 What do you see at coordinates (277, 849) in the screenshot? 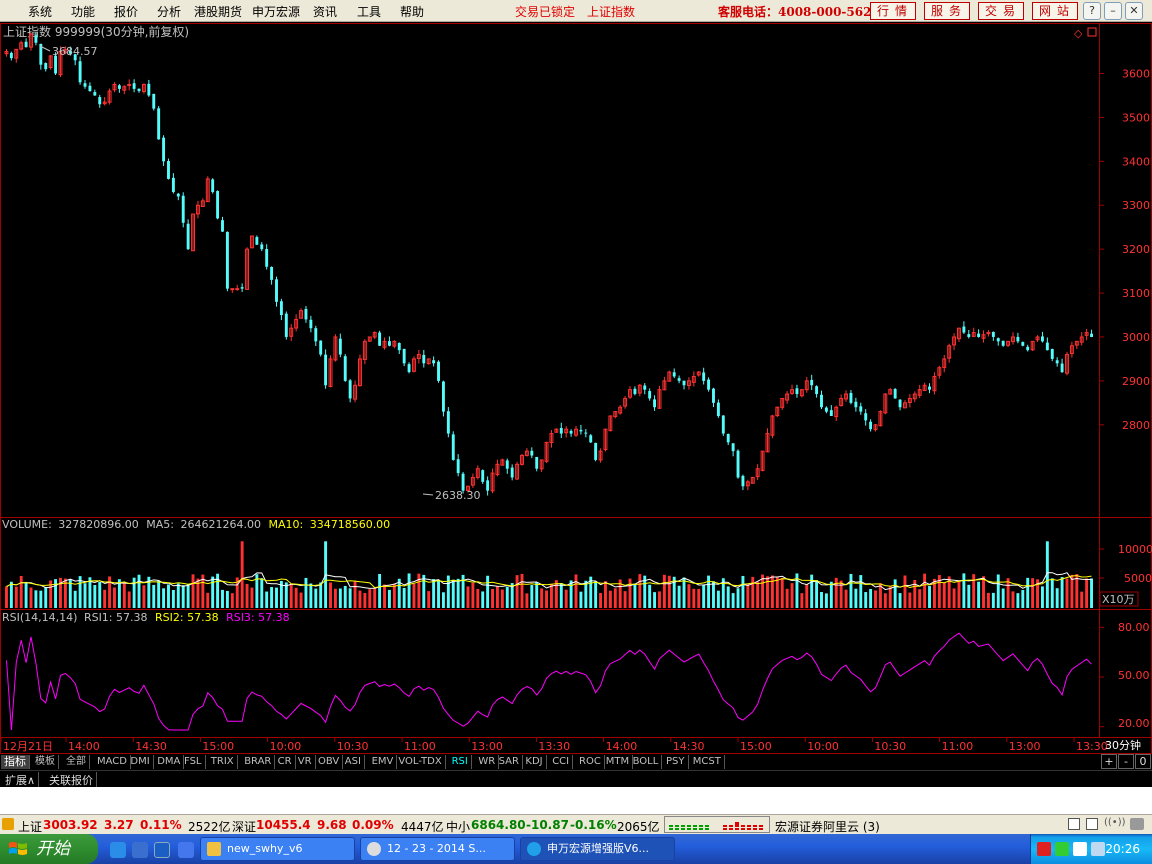
I see `task-folder: new_swhy_v6` at bounding box center [277, 849].